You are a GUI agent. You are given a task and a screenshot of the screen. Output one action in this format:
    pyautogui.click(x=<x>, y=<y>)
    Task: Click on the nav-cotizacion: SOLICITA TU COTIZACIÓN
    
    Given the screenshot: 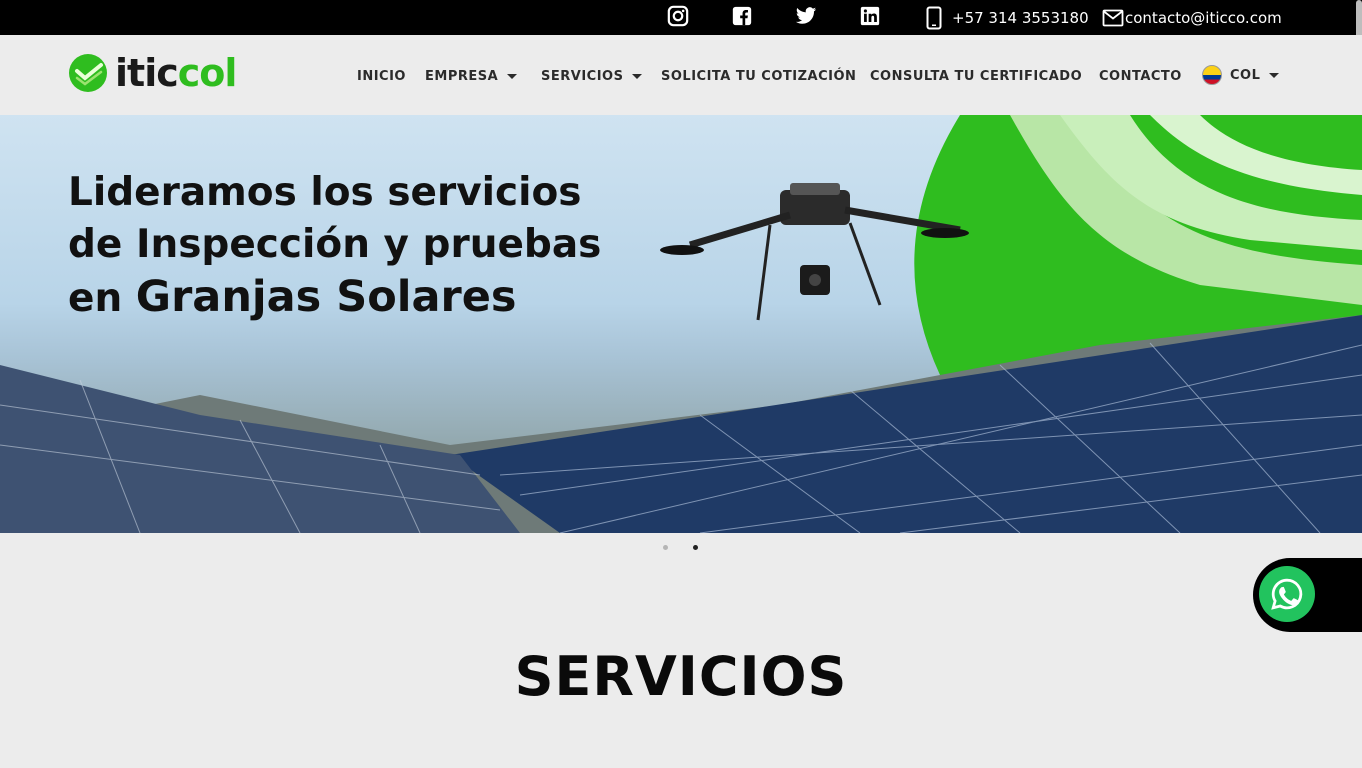 What is the action you would take?
    pyautogui.click(x=758, y=76)
    